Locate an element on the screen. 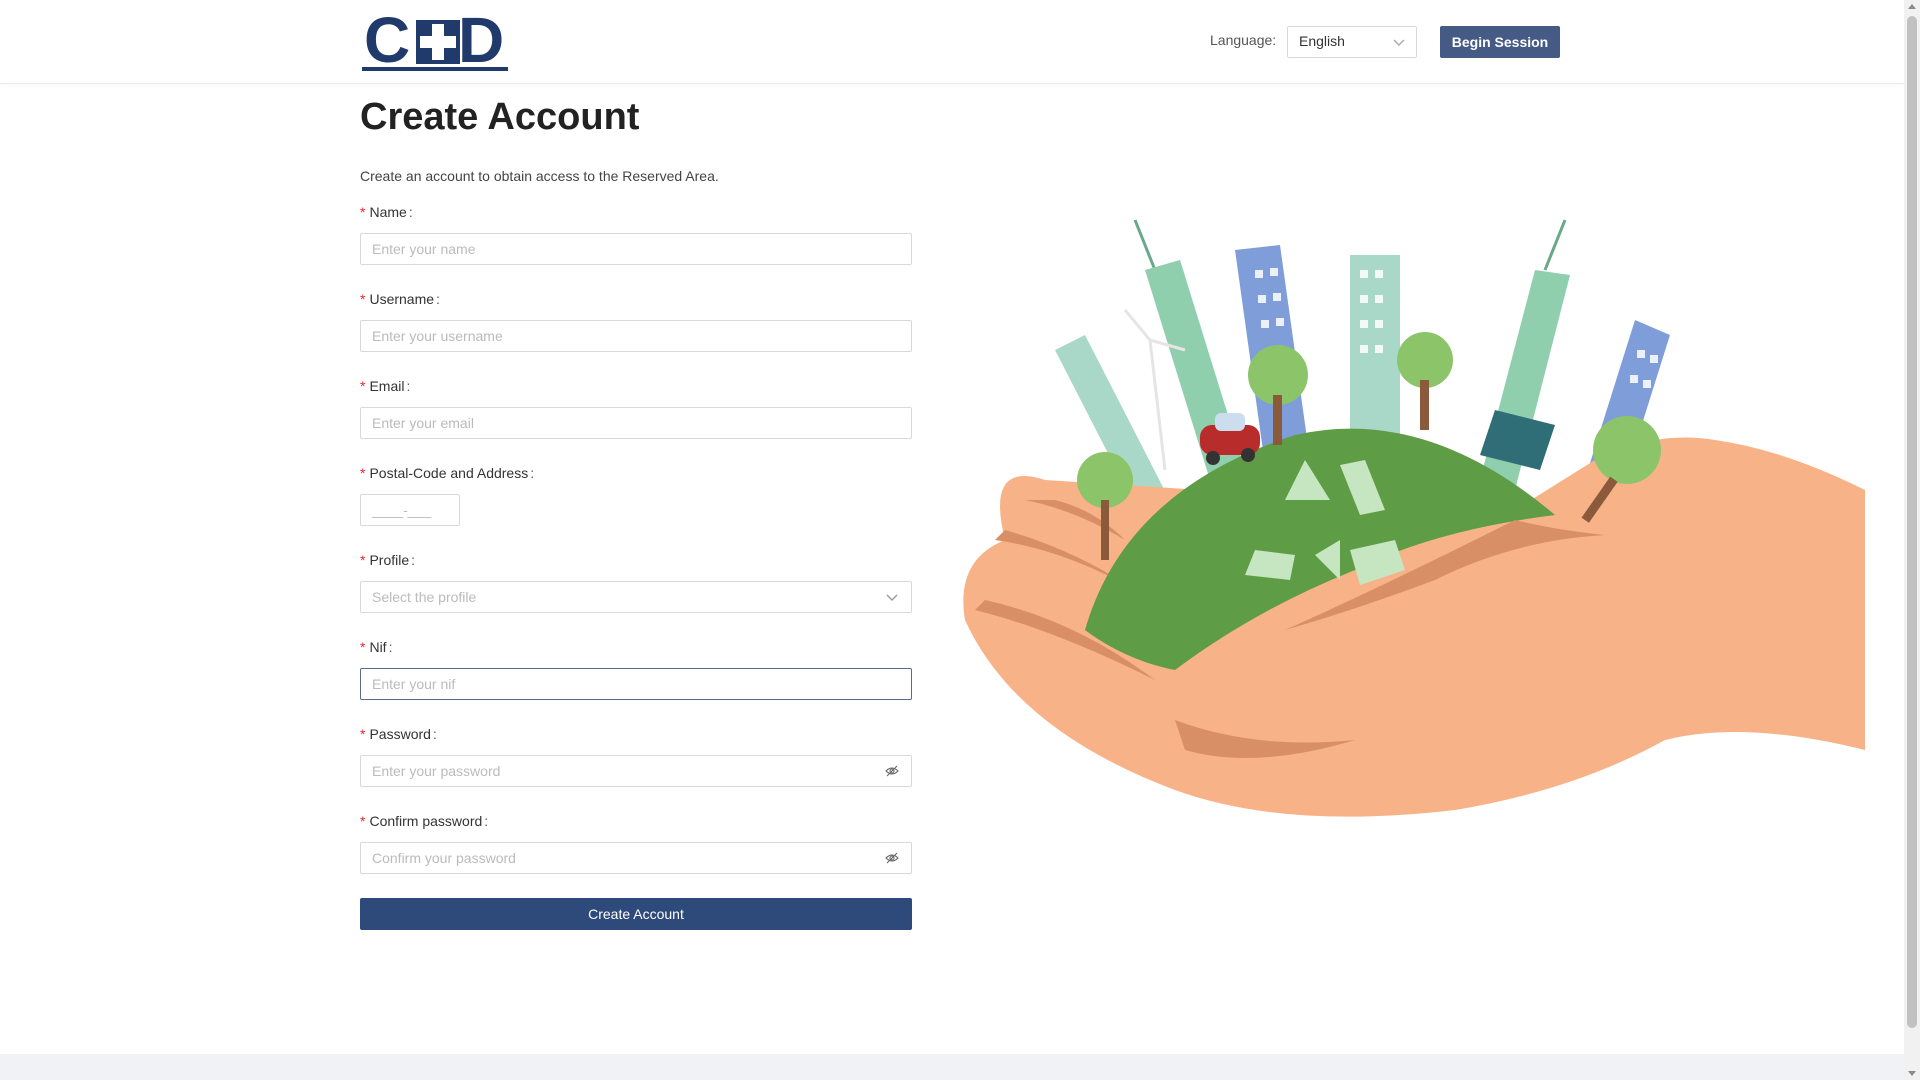 The image size is (1920, 1080). name-placeholder: Enter your name is located at coordinates (424, 249).